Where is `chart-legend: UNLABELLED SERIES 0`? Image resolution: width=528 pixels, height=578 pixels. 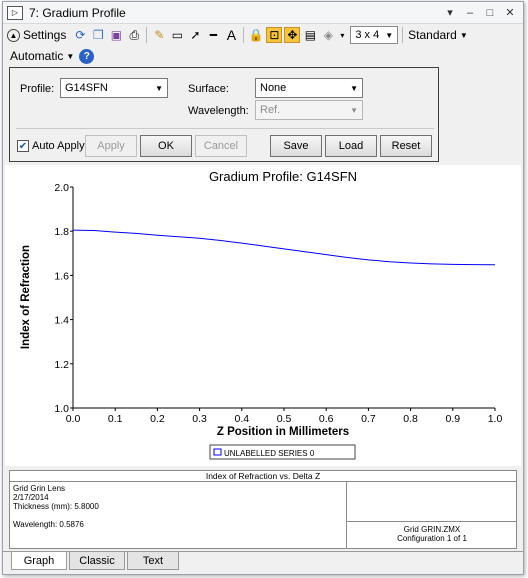
chart-legend: UNLABELLED SERIES 0 is located at coordinates (282, 452).